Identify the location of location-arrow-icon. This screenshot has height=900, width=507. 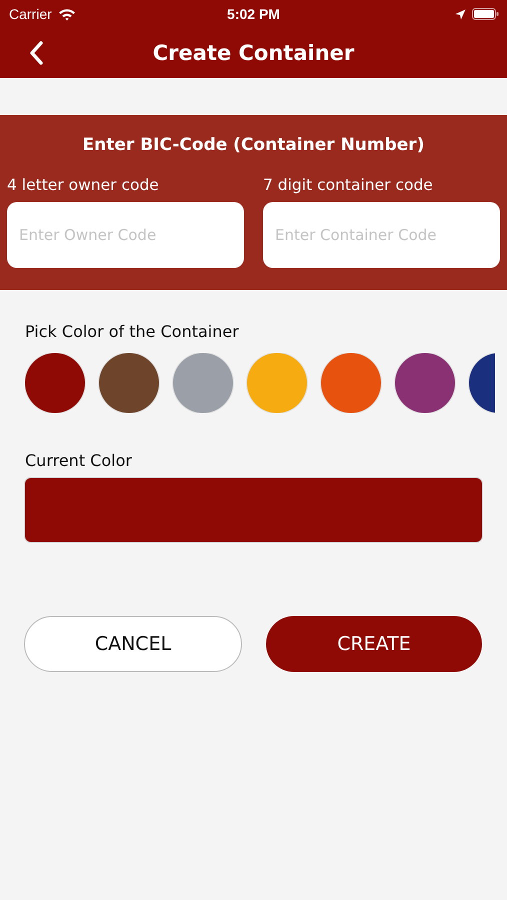
(460, 14).